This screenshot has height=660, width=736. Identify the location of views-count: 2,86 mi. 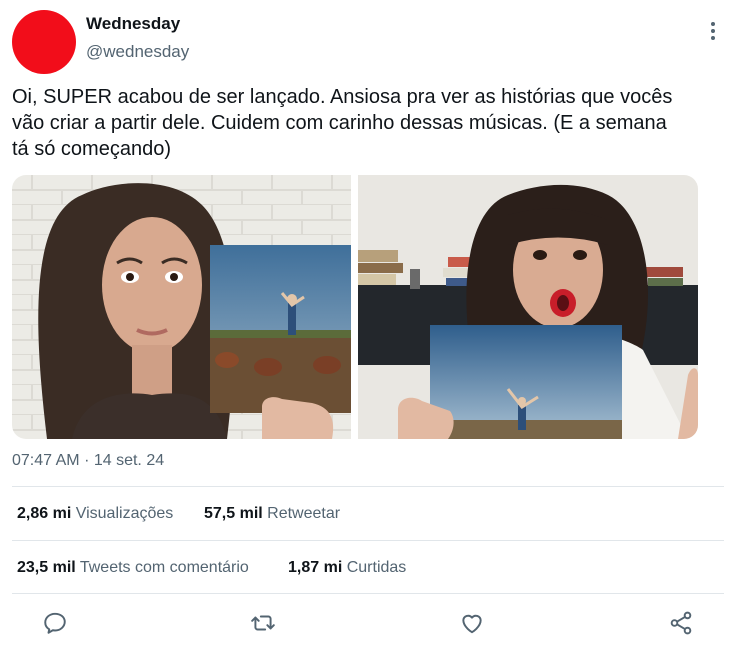
(44, 513).